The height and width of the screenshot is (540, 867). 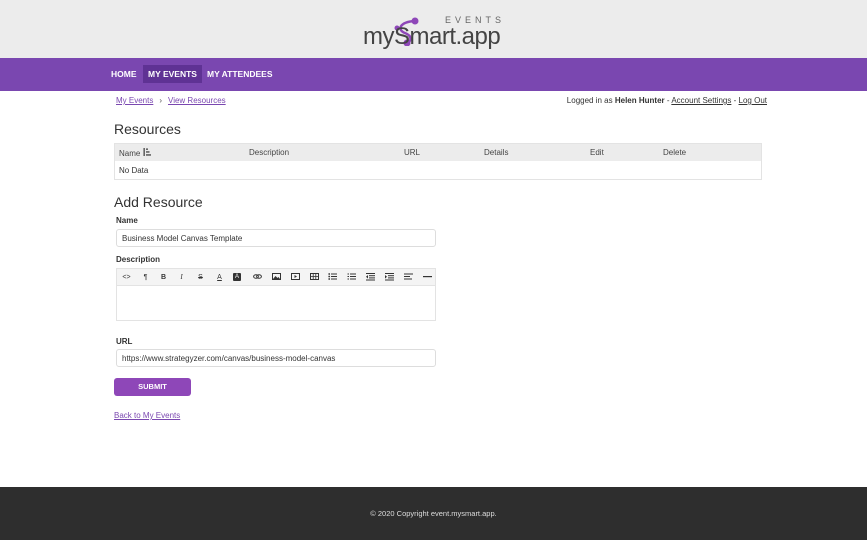 I want to click on strikethrough-icon: S, so click(x=200, y=277).